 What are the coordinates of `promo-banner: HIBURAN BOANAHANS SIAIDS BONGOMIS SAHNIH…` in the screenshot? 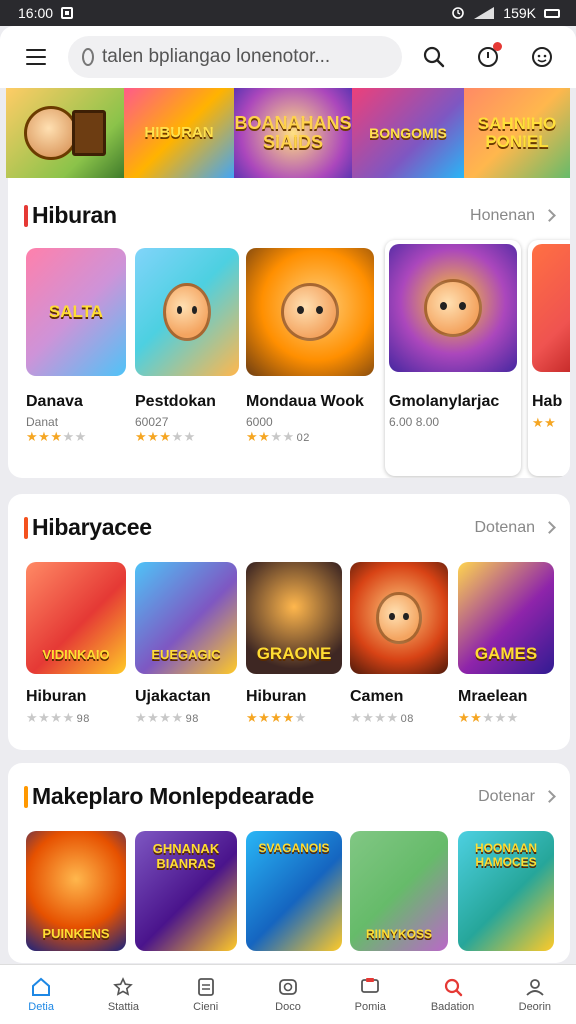 It's located at (288, 133).